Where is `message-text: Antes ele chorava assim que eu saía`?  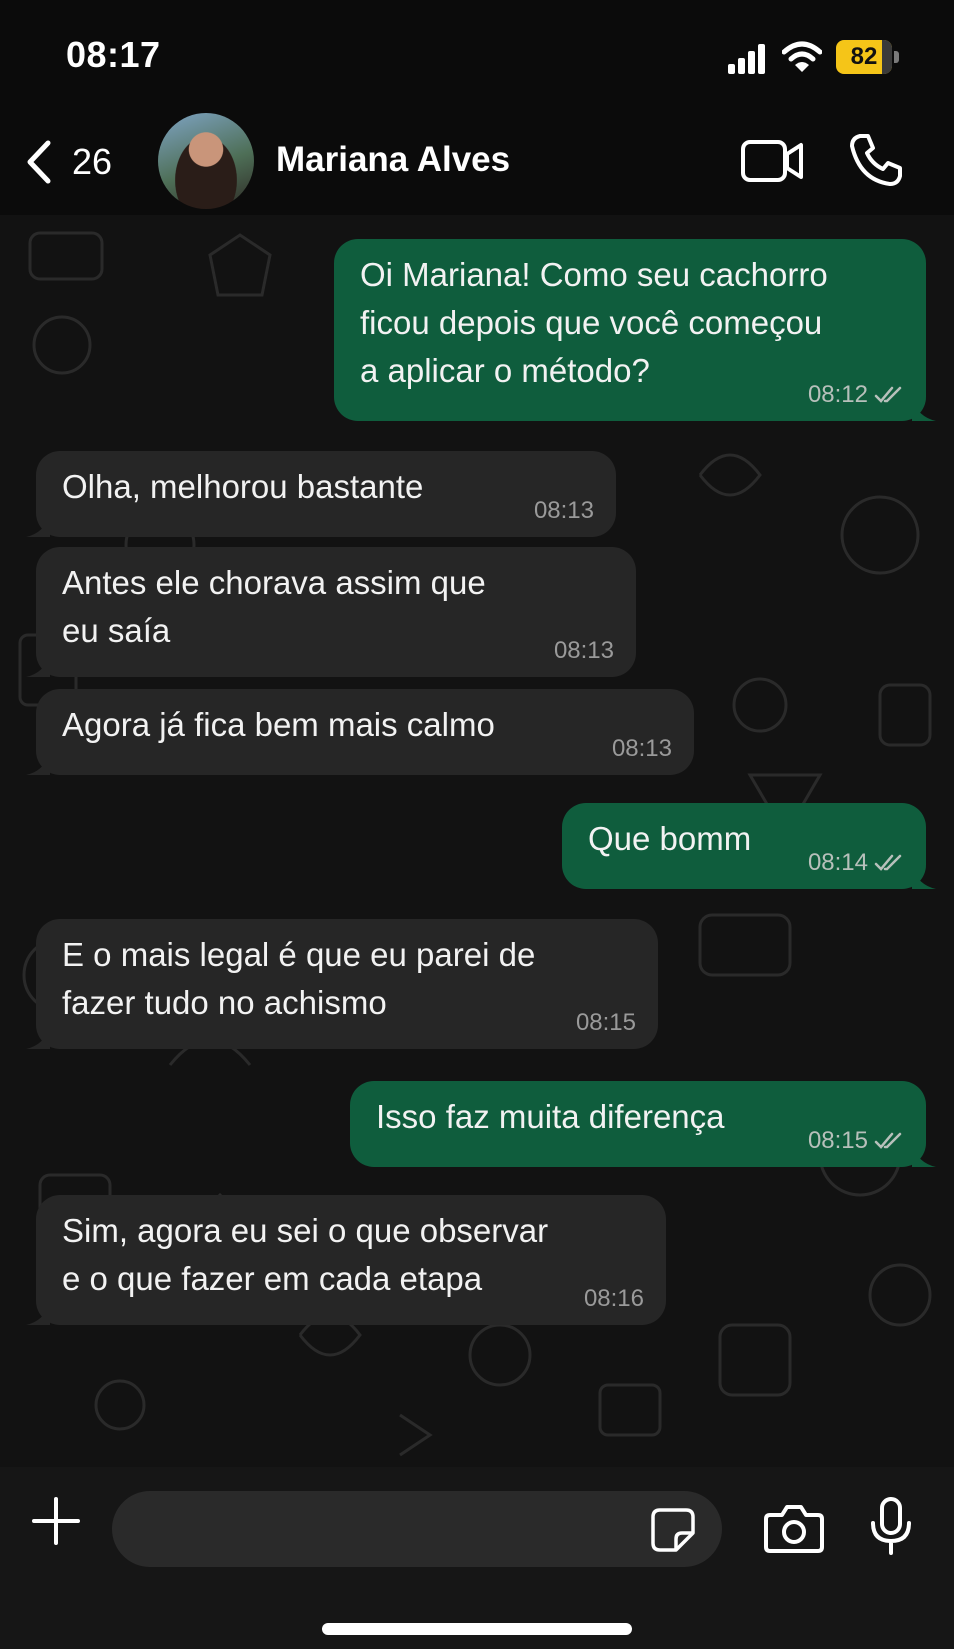
message-text: Antes ele chorava assim que eu saía is located at coordinates (274, 606).